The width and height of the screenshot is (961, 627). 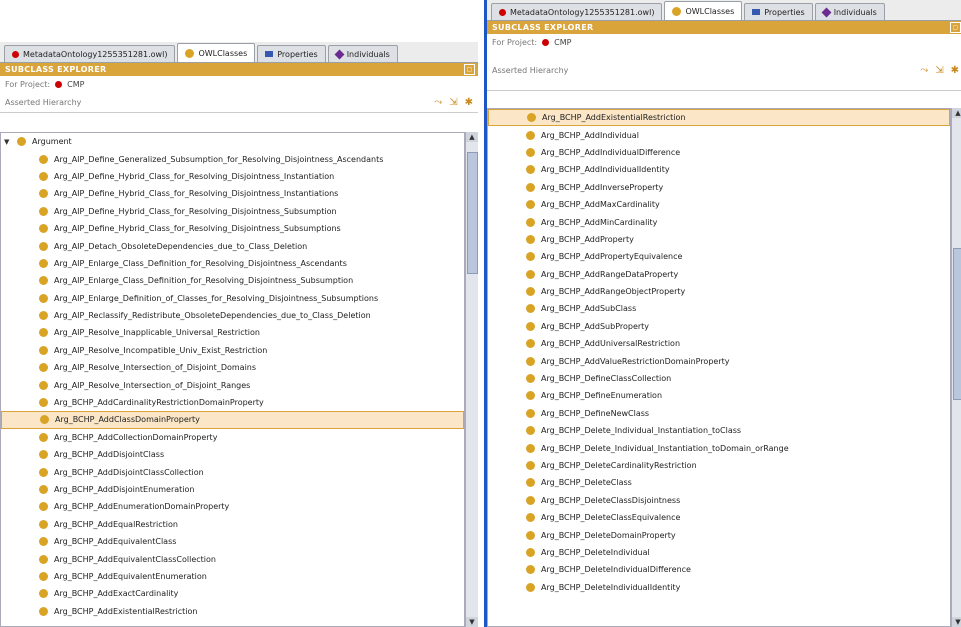 I want to click on tree-row: Arg_BCHP_DeleteCardinalityRestriction, so click(x=719, y=465).